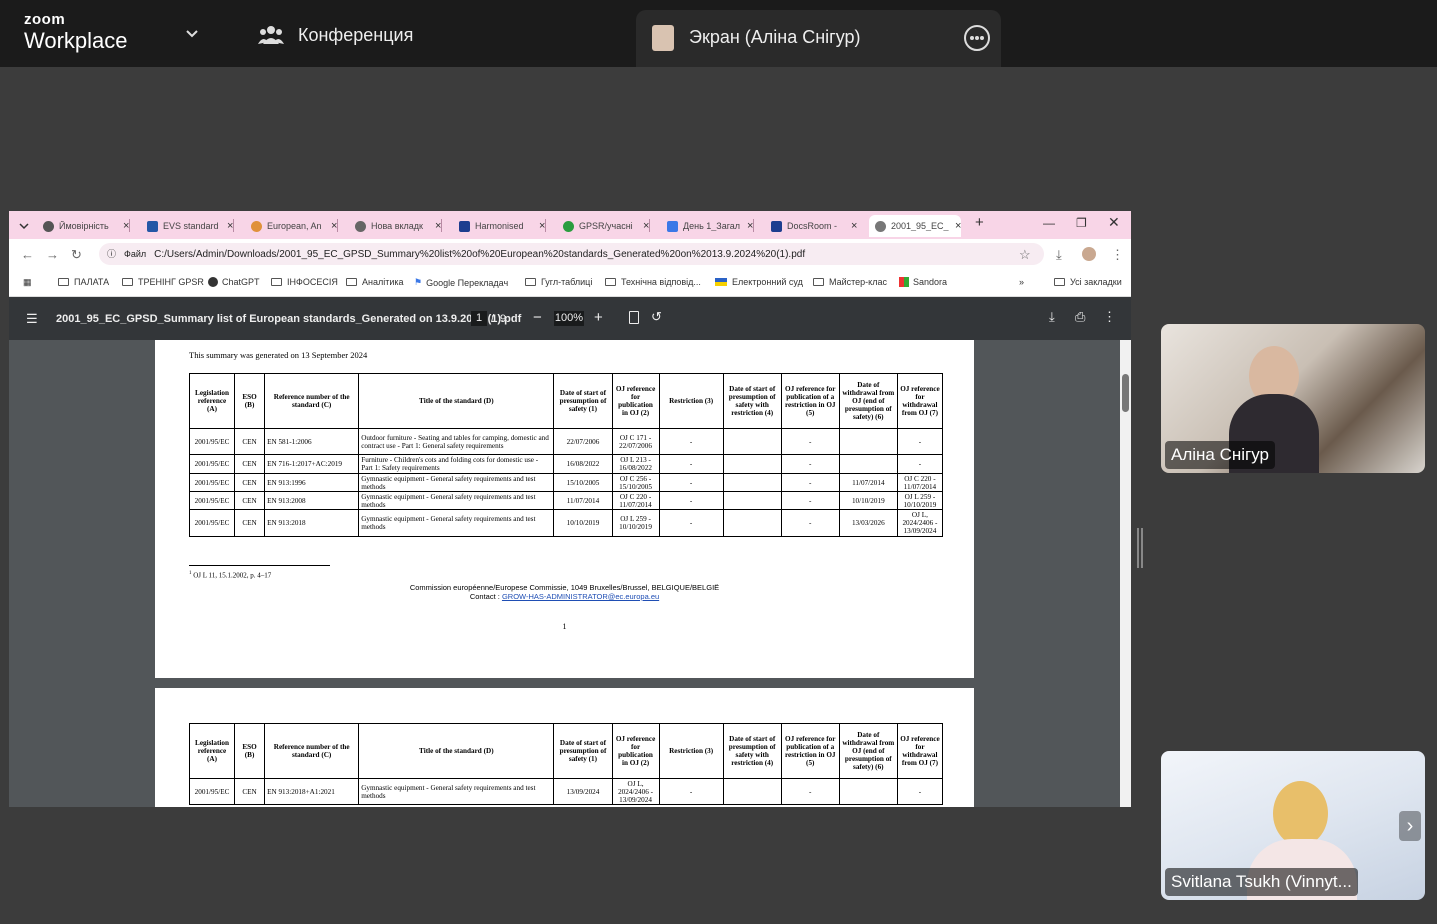 This screenshot has width=1437, height=924. What do you see at coordinates (84, 226) in the screenshot?
I see `browser-tab: Ймовірність ×` at bounding box center [84, 226].